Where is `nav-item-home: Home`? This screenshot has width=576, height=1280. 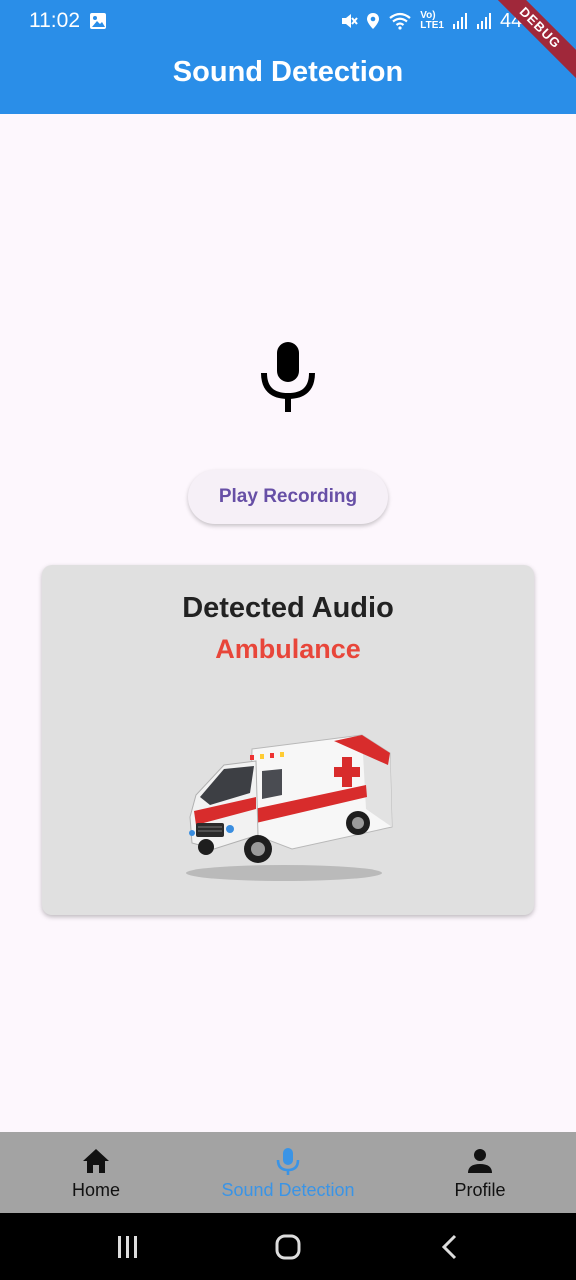 nav-item-home: Home is located at coordinates (96, 1172).